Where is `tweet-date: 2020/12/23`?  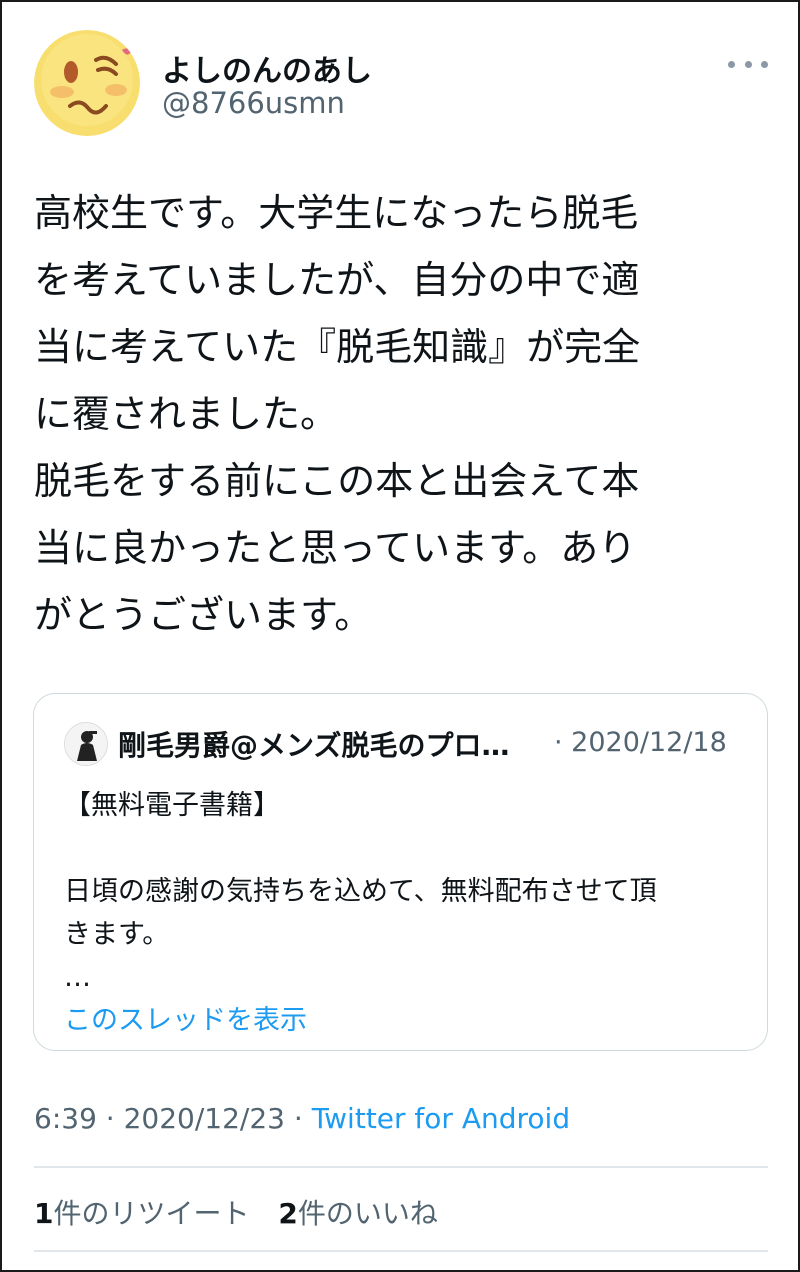
tweet-date: 2020/12/23 is located at coordinates (204, 1118).